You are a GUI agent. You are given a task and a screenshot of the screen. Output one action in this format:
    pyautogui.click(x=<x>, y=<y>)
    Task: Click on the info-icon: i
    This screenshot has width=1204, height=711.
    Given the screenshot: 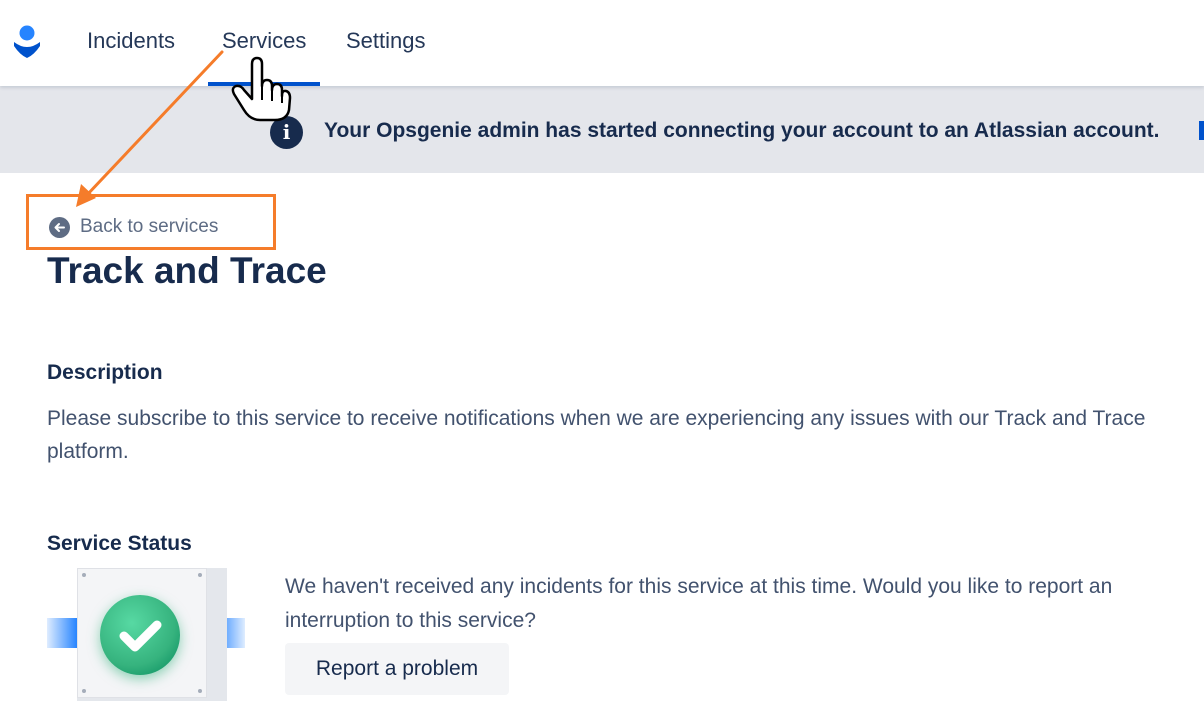 What is the action you would take?
    pyautogui.click(x=286, y=132)
    